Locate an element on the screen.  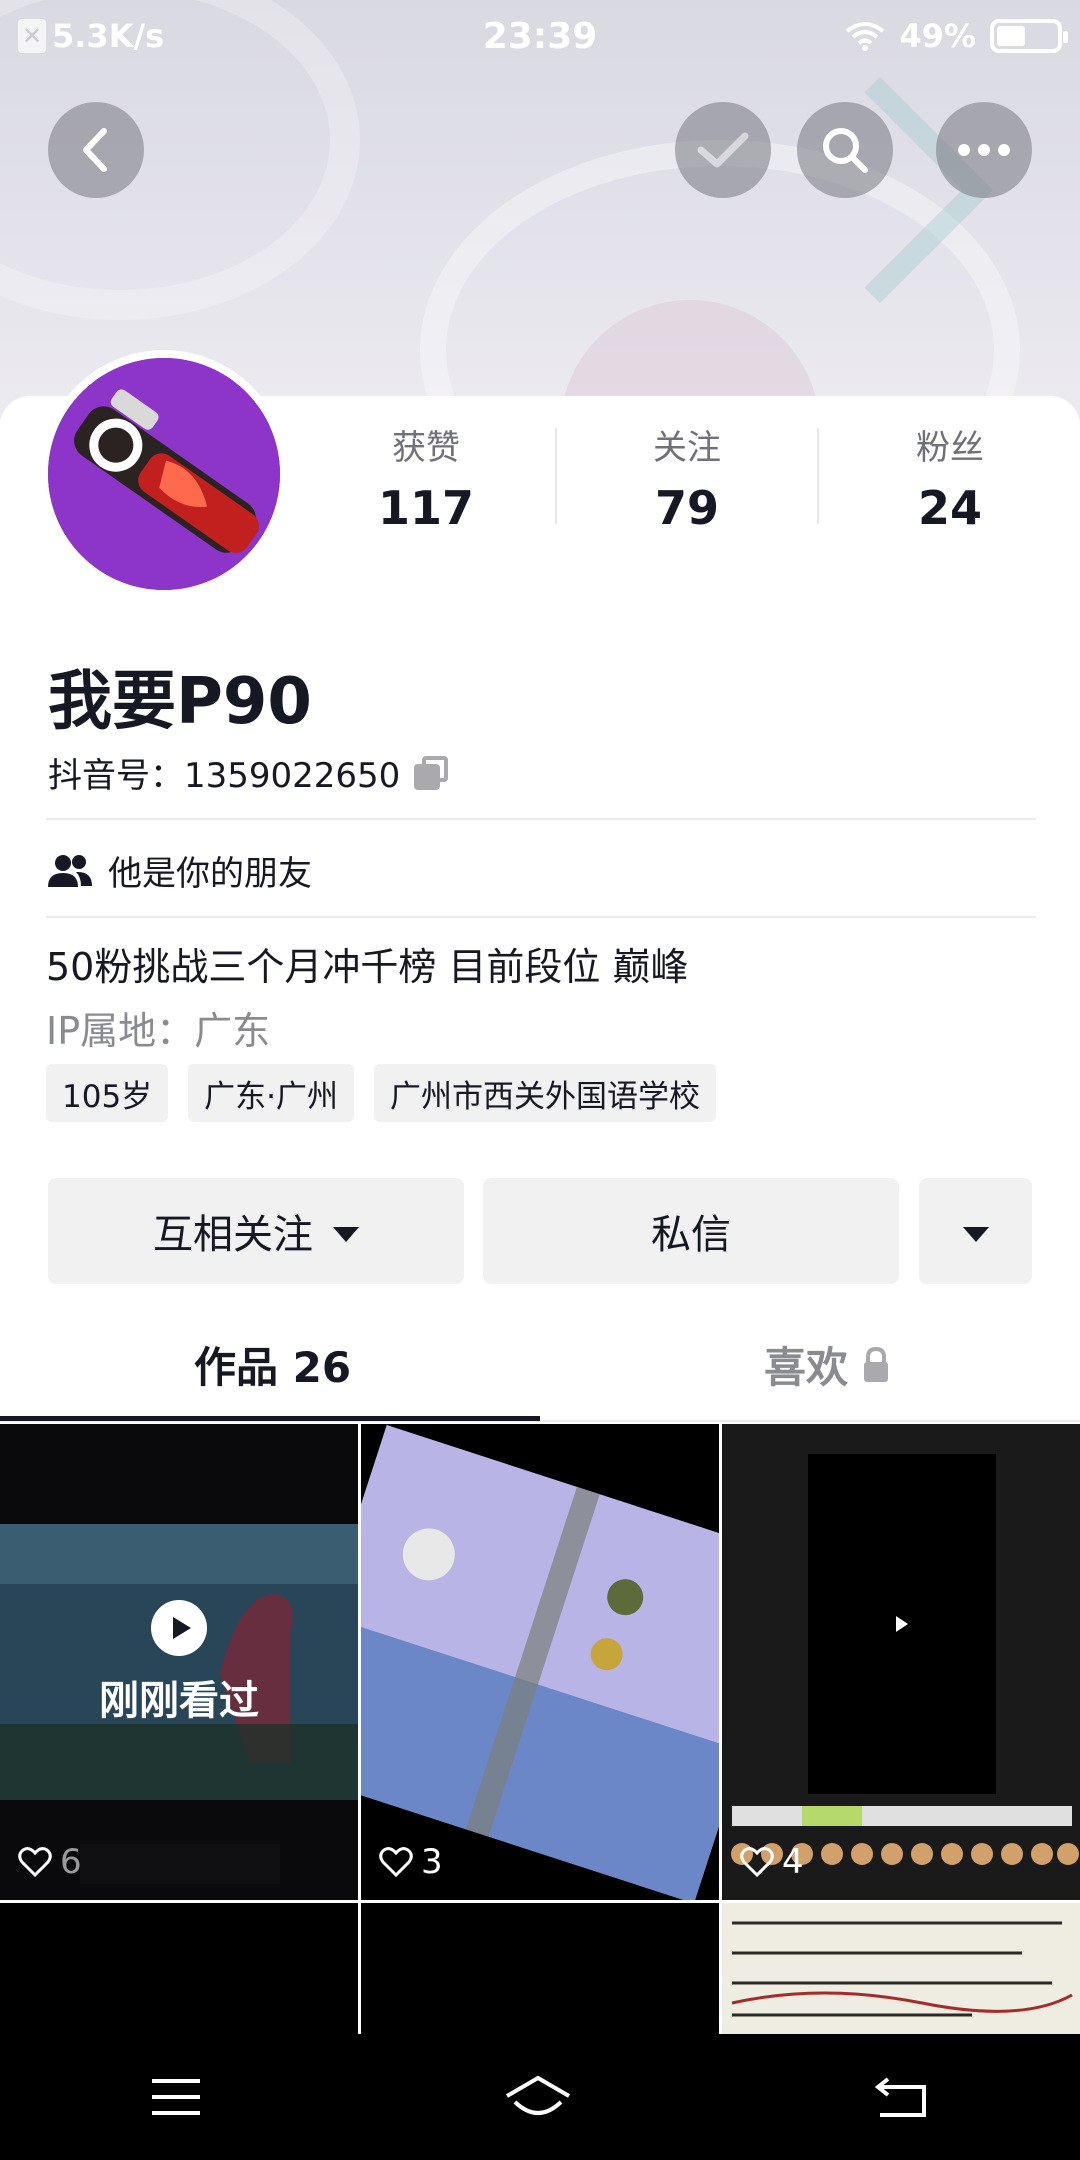
video-thumbnail: 4 is located at coordinates (901, 1662).